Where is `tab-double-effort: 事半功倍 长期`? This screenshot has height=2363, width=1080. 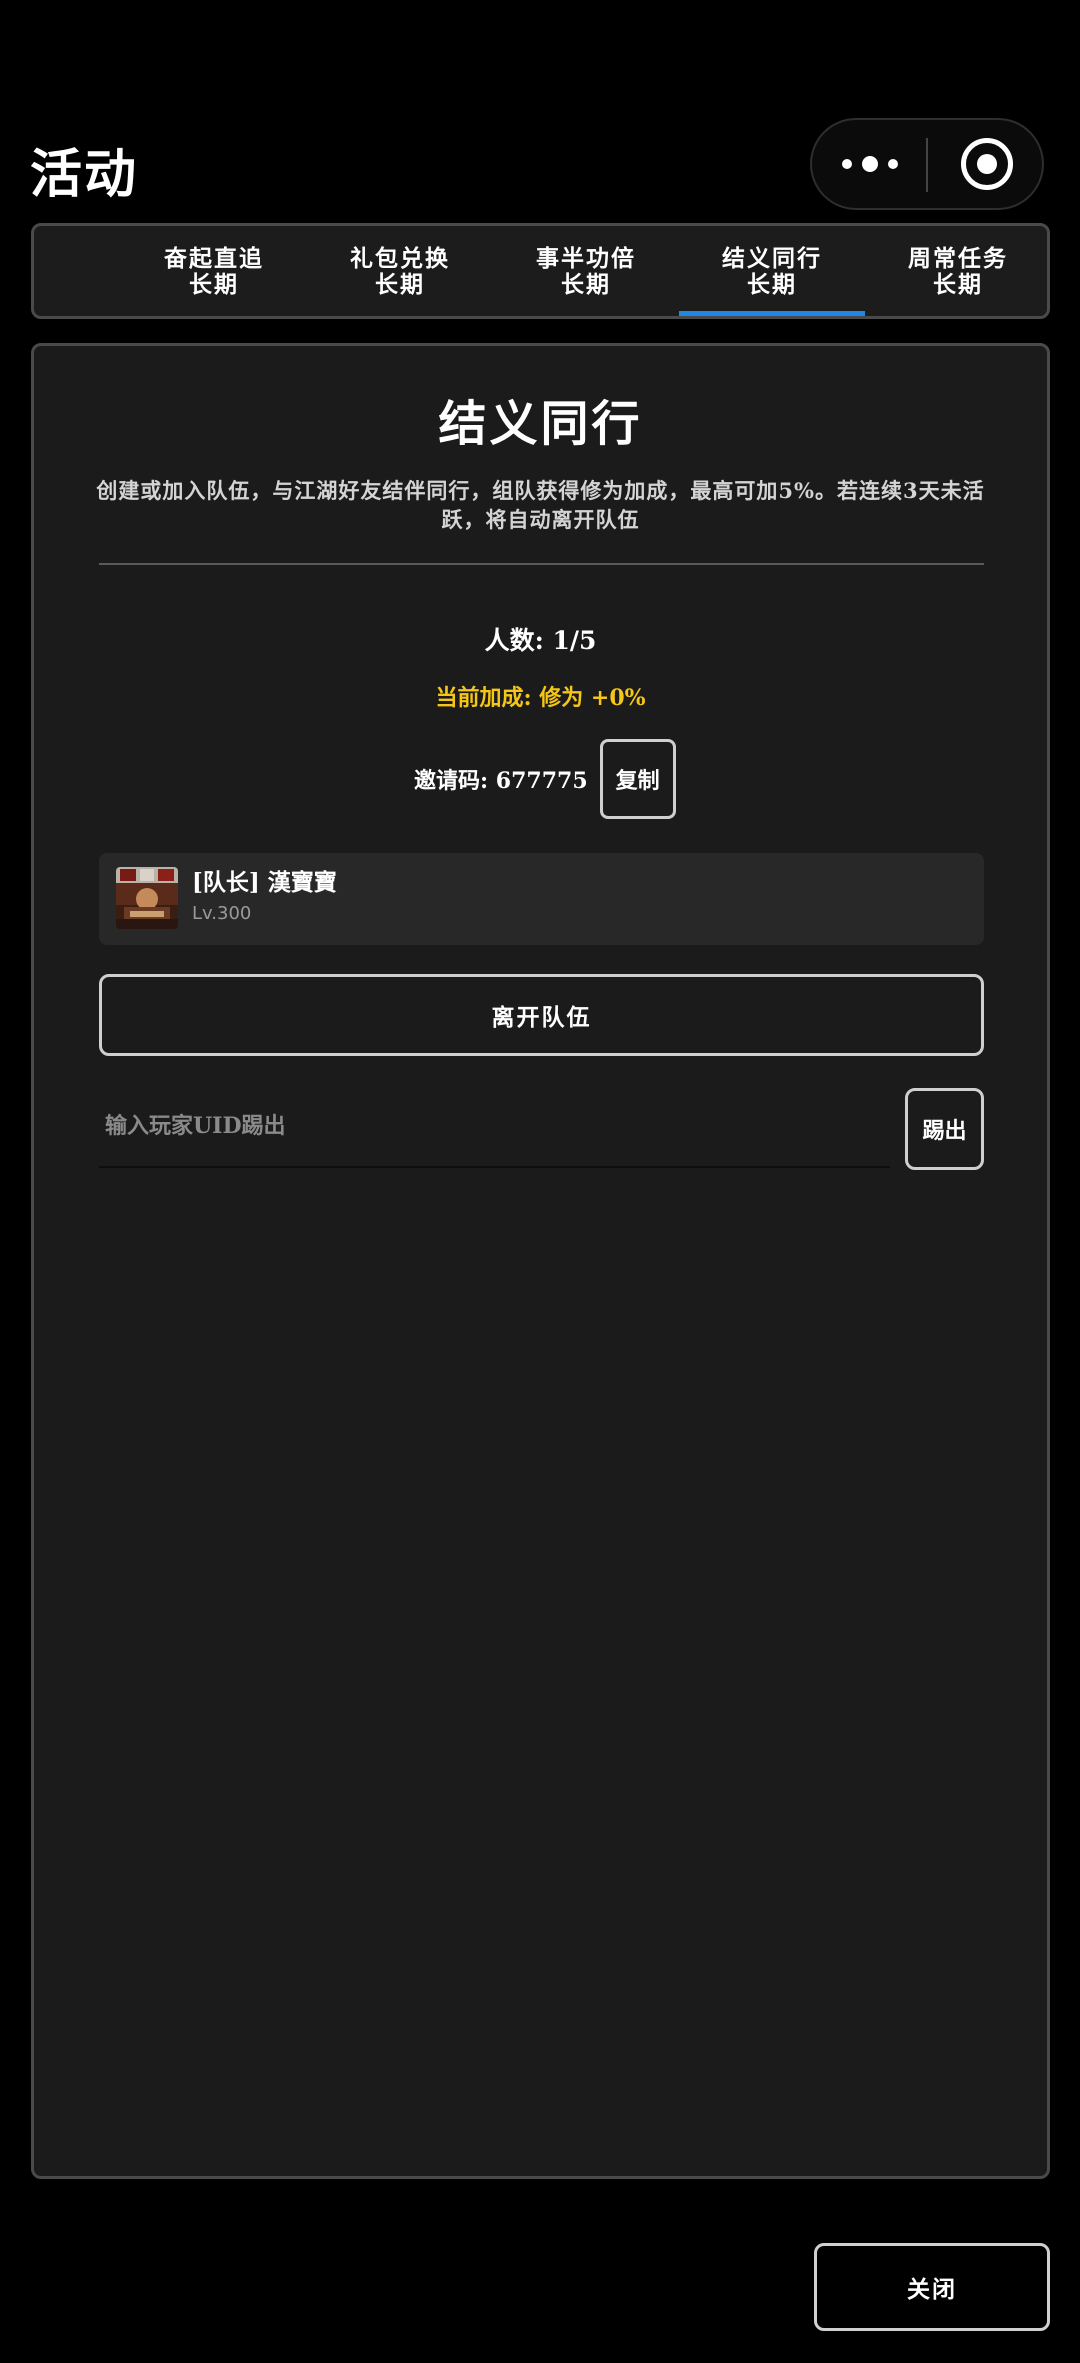 tab-double-effort: 事半功倍 长期 is located at coordinates (586, 271).